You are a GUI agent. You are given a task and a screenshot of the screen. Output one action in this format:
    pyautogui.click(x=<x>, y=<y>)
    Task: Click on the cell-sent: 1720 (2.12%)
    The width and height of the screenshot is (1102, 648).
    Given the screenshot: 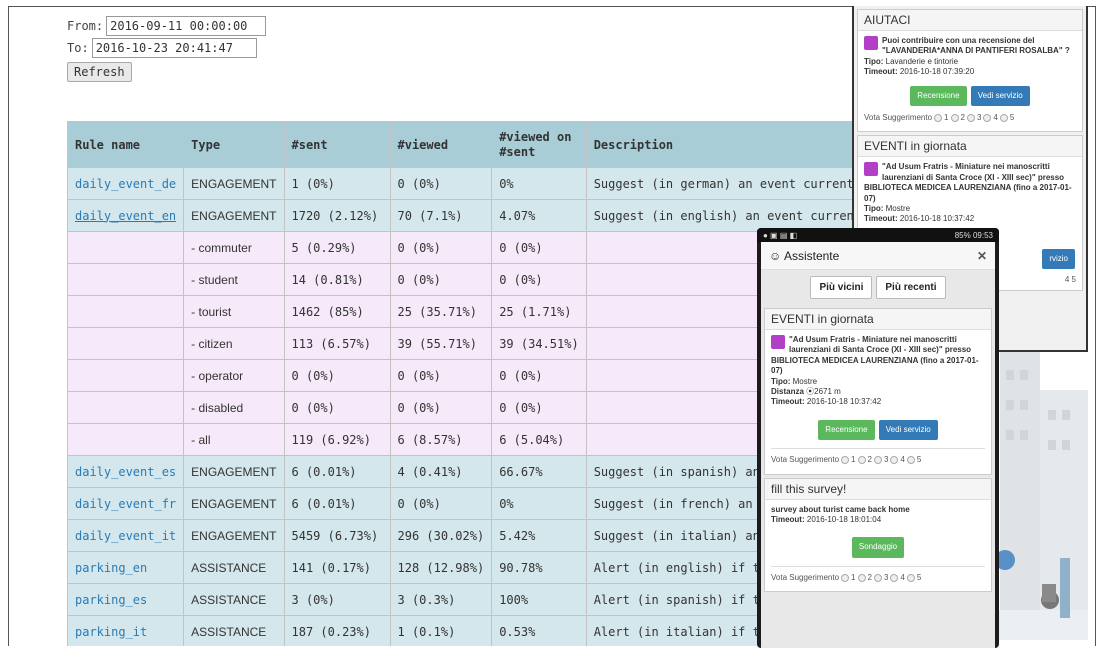 What is the action you would take?
    pyautogui.click(x=337, y=215)
    